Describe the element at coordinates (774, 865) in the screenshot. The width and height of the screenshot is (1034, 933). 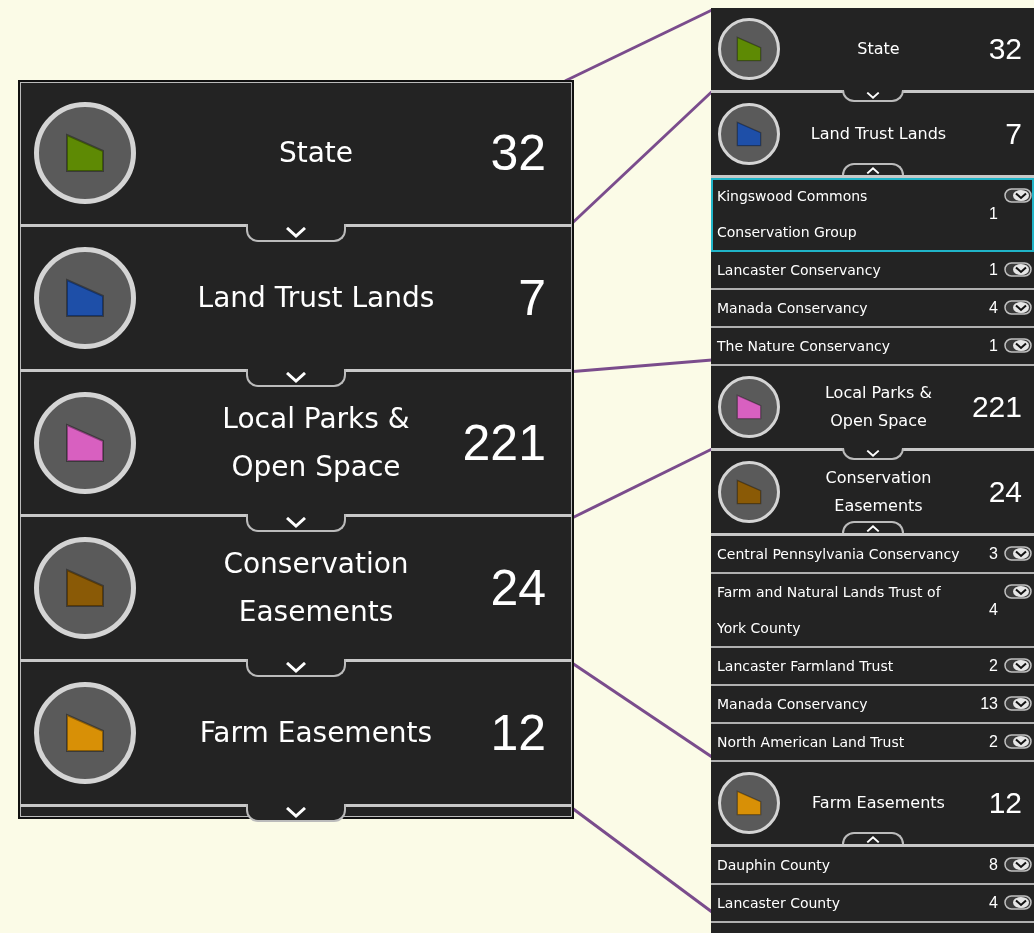
I see `item-name: Dauphin County` at that location.